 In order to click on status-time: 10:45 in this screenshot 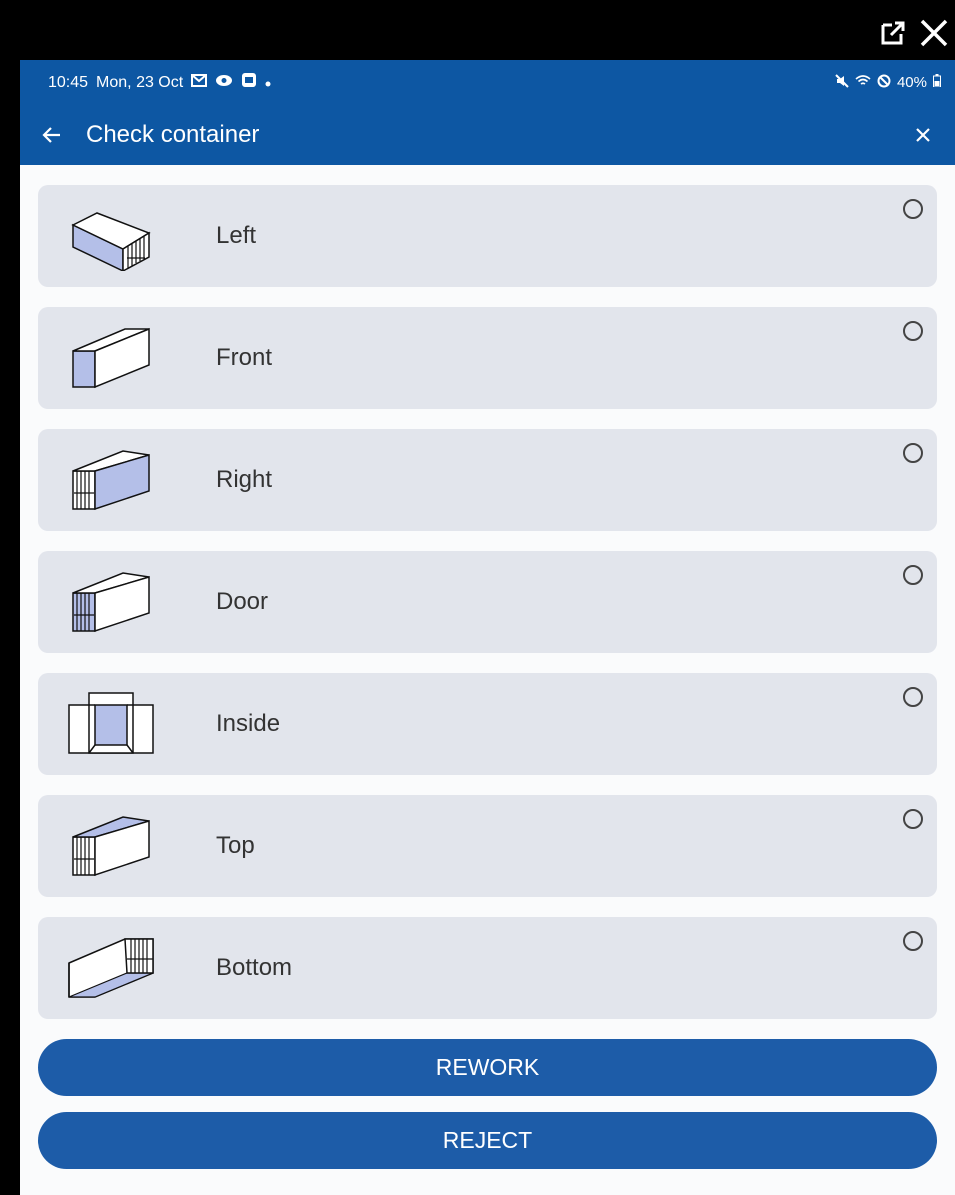, I will do `click(68, 82)`.